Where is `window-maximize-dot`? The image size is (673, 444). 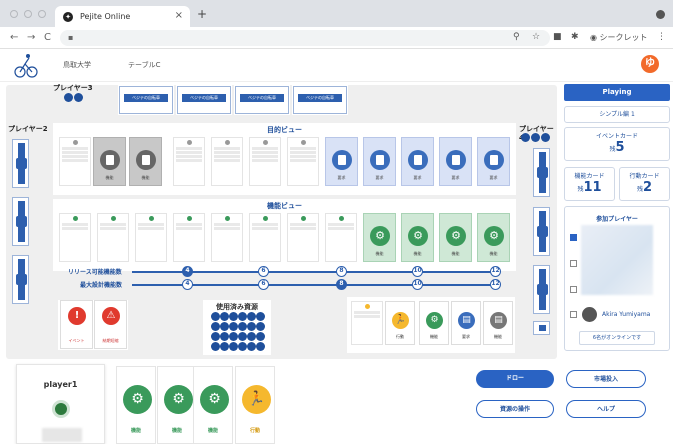
window-maximize-dot is located at coordinates (42, 14).